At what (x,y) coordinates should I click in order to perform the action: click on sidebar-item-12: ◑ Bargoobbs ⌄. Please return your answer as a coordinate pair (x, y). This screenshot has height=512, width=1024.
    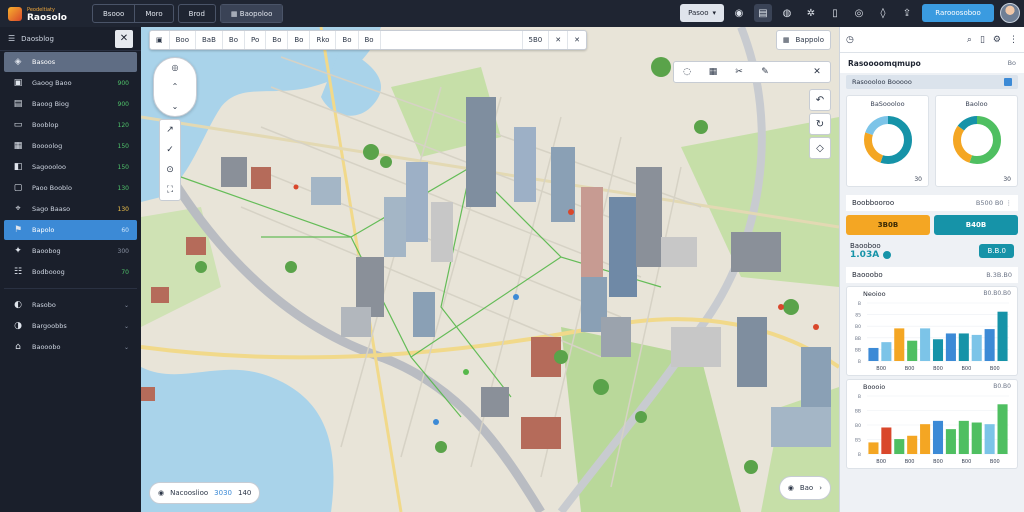
    Looking at the image, I should click on (70, 326).